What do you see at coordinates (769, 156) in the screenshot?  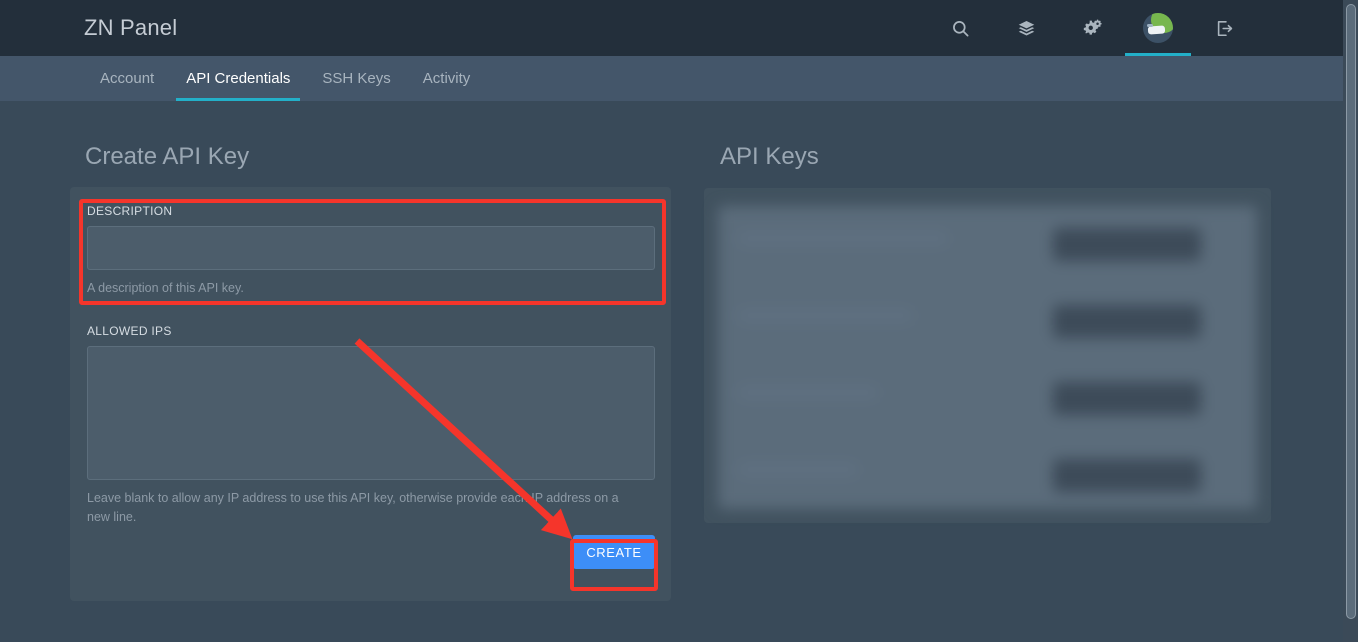 I see `api-keys-heading: API Keys` at bounding box center [769, 156].